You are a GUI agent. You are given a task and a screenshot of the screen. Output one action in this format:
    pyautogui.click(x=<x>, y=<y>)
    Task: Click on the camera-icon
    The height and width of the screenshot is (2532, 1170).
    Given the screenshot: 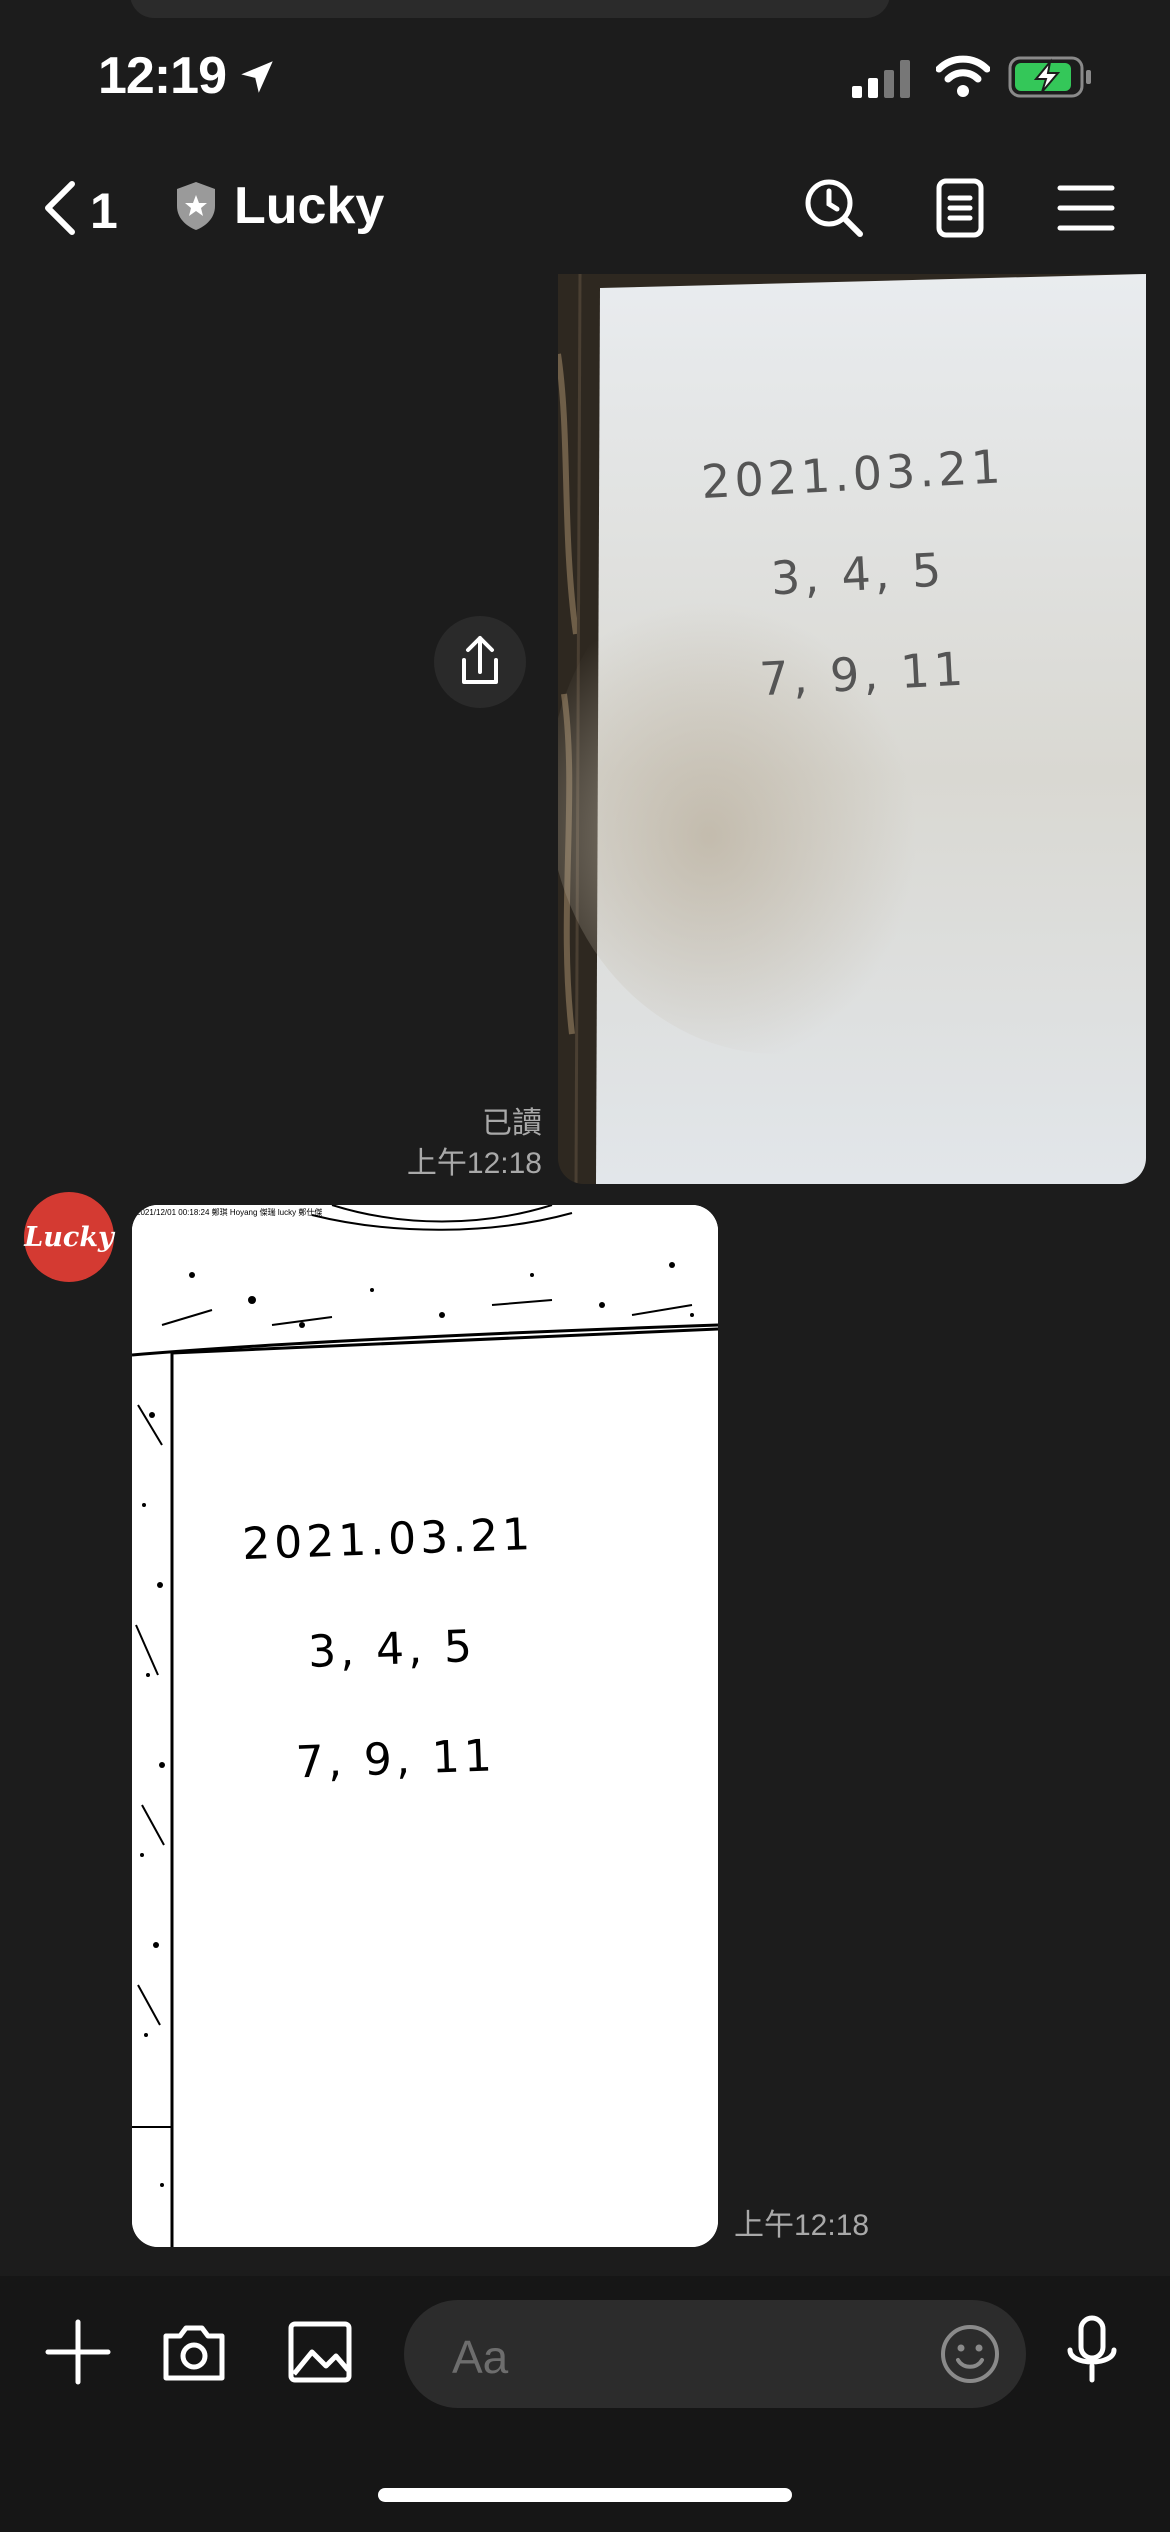 What is the action you would take?
    pyautogui.click(x=194, y=2357)
    